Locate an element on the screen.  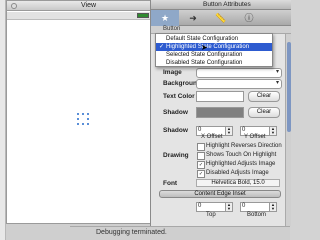
scrollbar-thumb is located at coordinates (289, 87).